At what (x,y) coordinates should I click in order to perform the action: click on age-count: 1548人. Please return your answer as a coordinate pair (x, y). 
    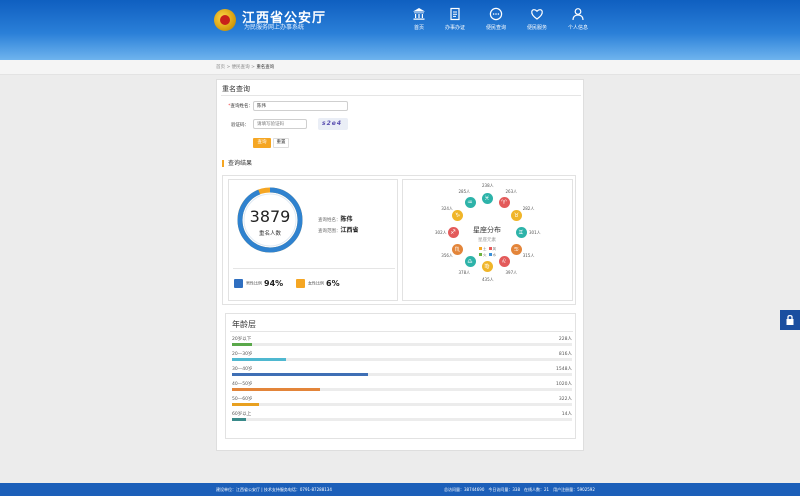
    Looking at the image, I should click on (564, 369).